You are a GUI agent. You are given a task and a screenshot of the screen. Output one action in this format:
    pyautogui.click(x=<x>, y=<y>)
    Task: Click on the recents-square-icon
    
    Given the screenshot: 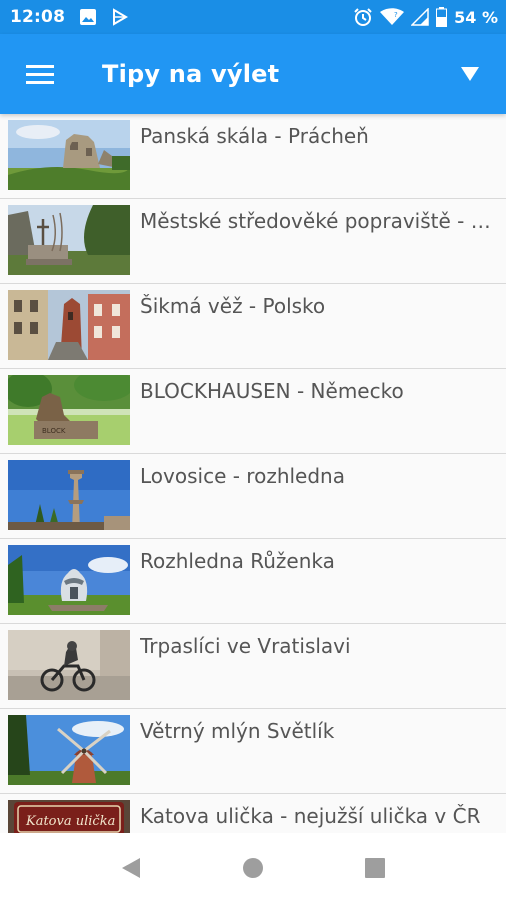 What is the action you would take?
    pyautogui.click(x=375, y=868)
    